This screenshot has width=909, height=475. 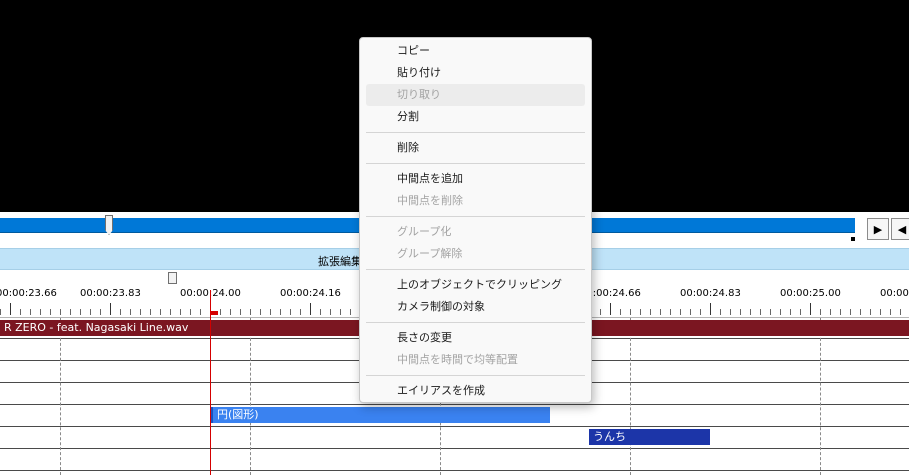 What do you see at coordinates (214, 313) in the screenshot?
I see `playhead-marker` at bounding box center [214, 313].